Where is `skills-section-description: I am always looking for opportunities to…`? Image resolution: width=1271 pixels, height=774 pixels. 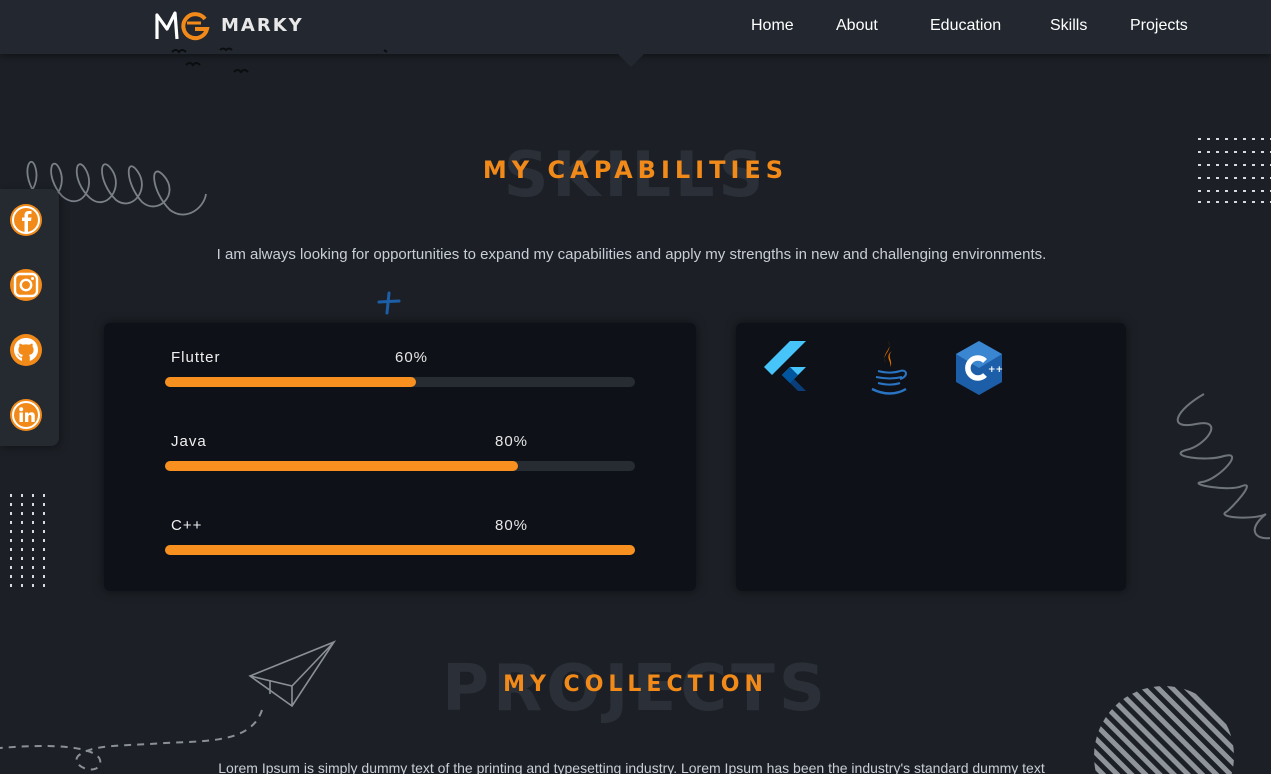 skills-section-description: I am always looking for opportunities to… is located at coordinates (631, 254).